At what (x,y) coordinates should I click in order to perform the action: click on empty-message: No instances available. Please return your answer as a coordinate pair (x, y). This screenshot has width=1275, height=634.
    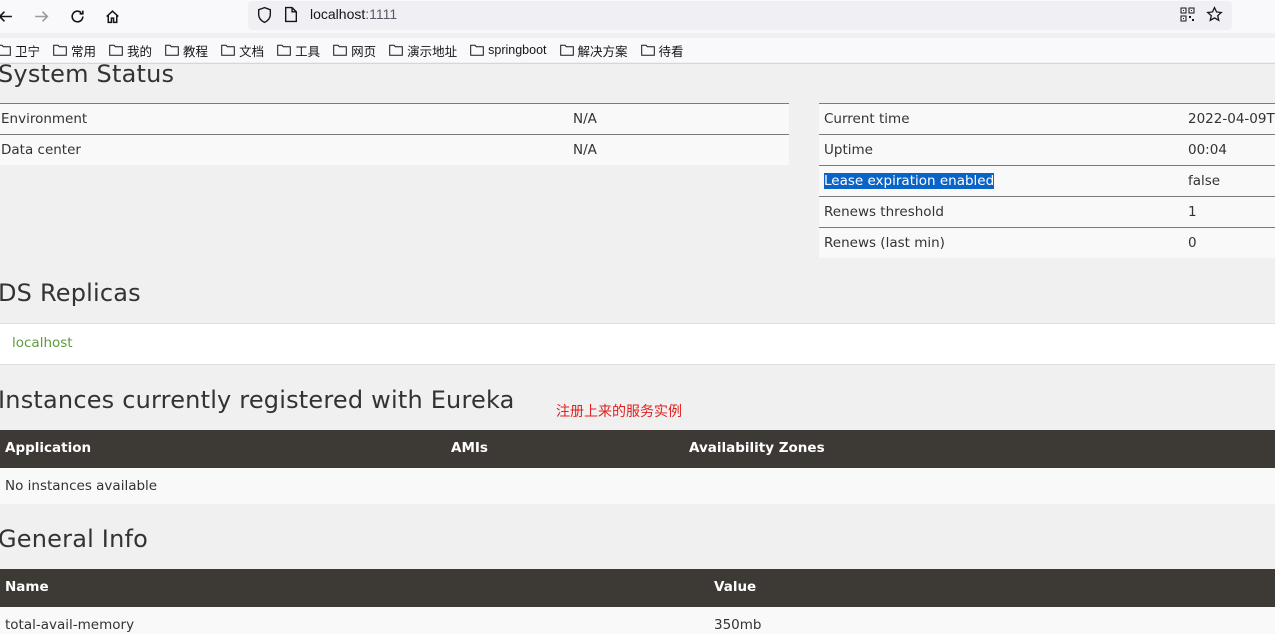
    Looking at the image, I should click on (81, 486).